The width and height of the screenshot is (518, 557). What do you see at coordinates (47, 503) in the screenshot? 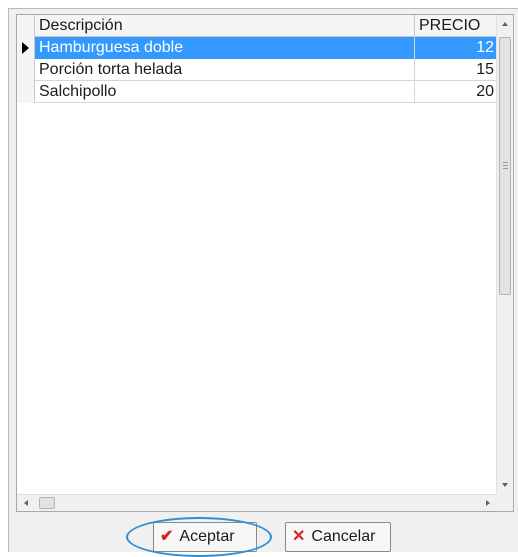
I see `horizontal-scroll-thumb` at bounding box center [47, 503].